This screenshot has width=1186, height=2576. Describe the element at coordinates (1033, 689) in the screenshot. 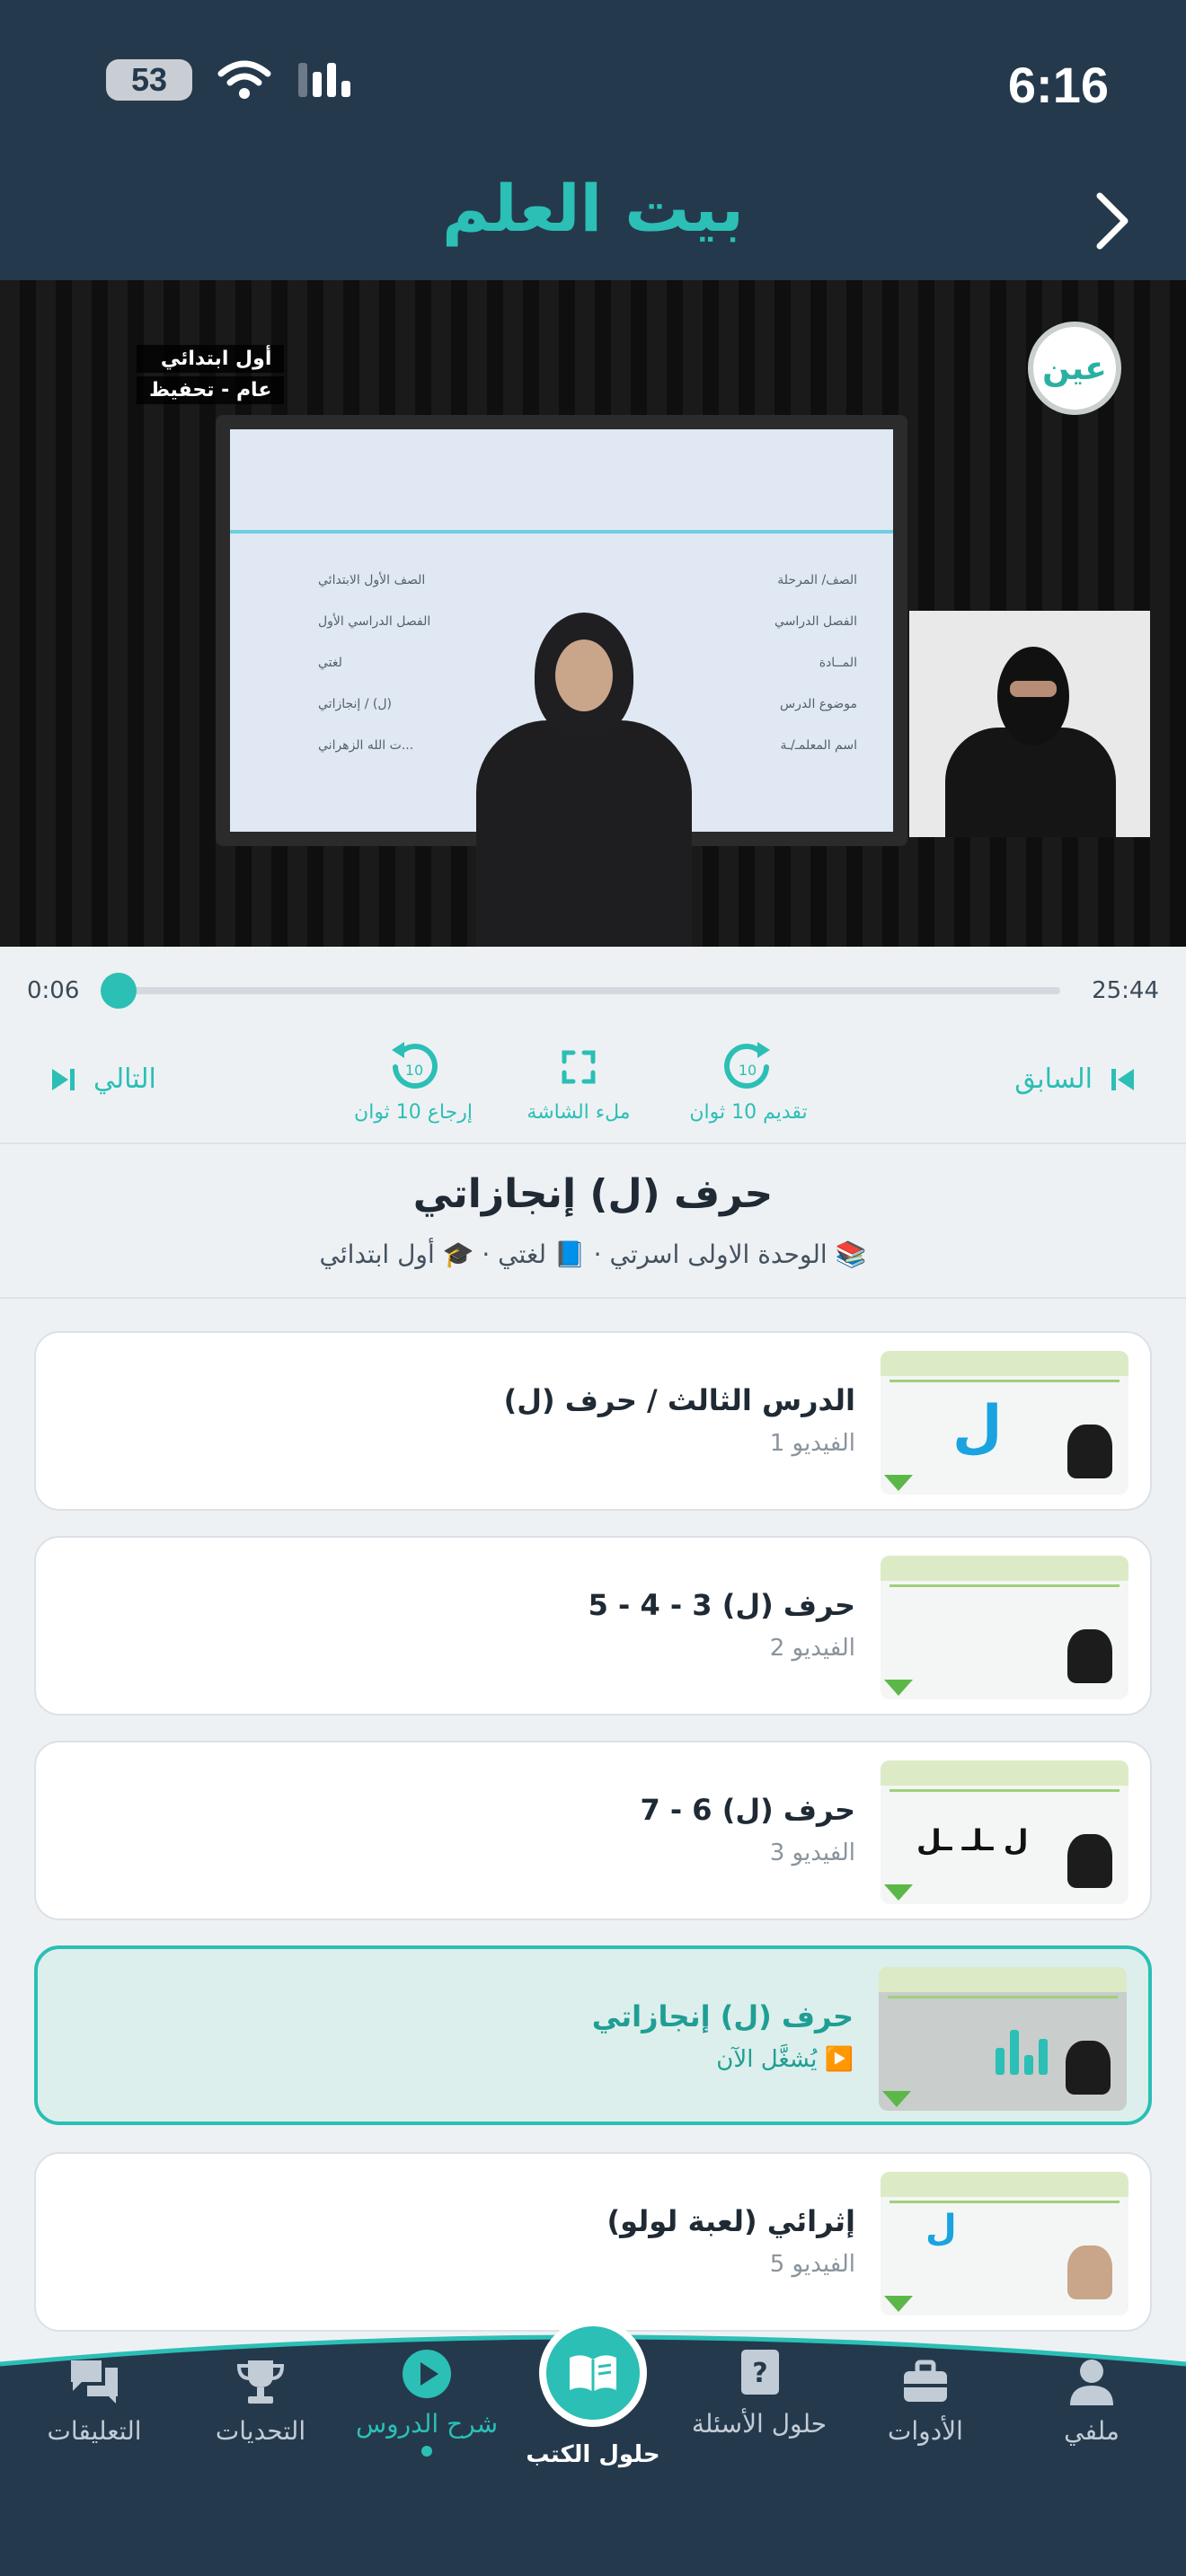

I see `signer-eyes` at that location.